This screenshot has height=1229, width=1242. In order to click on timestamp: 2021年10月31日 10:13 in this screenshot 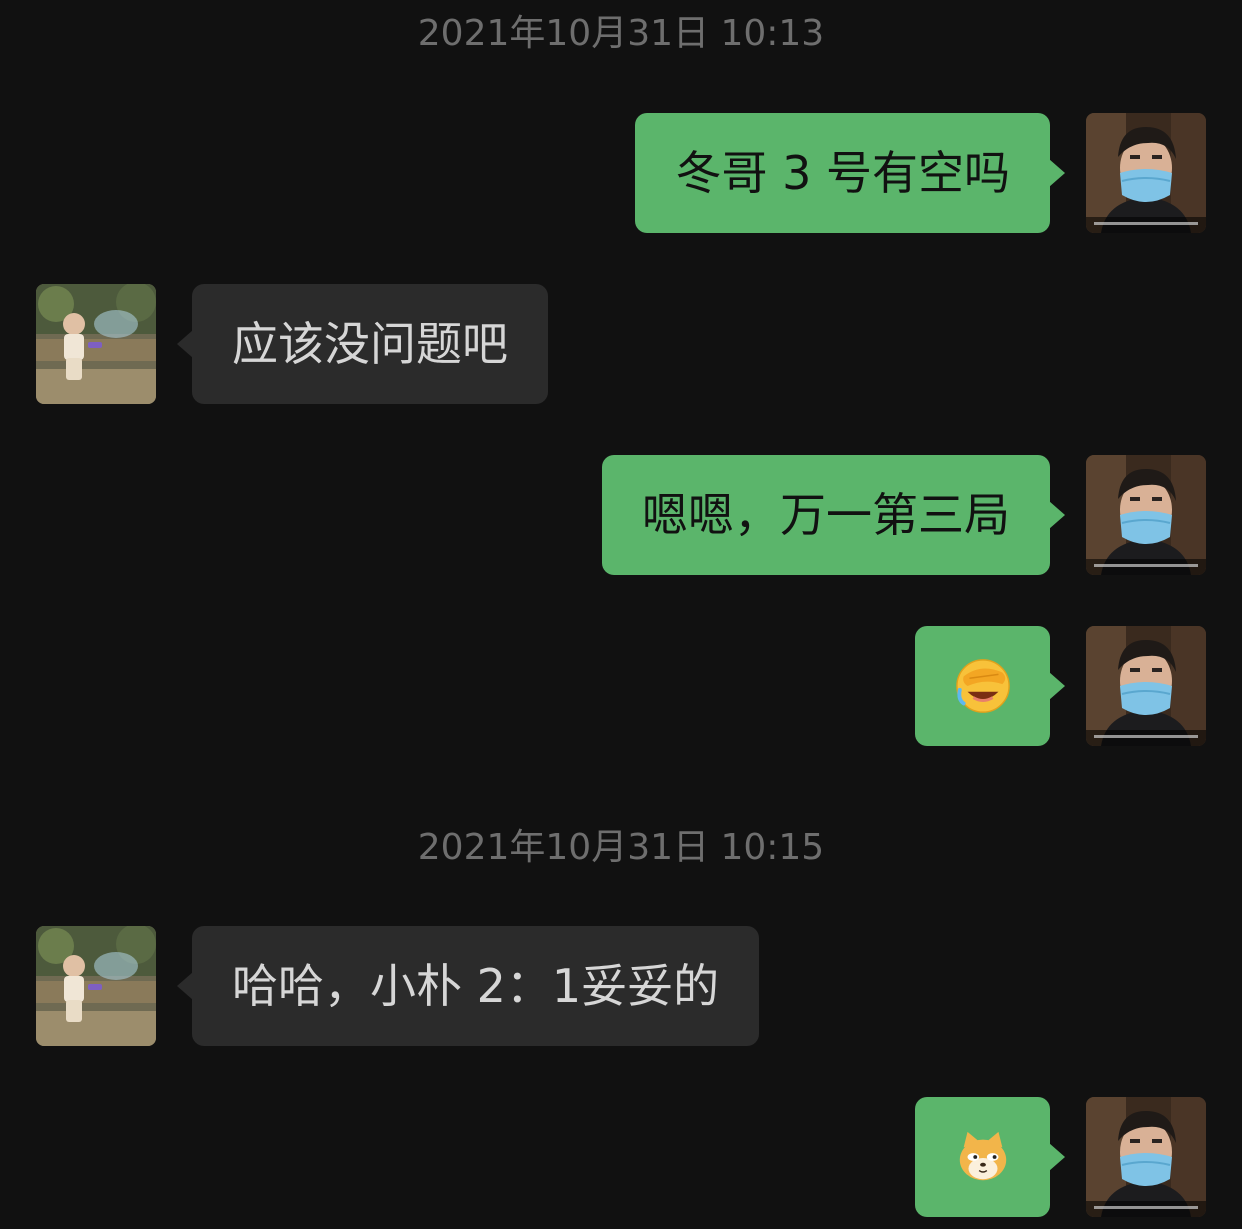, I will do `click(621, 33)`.